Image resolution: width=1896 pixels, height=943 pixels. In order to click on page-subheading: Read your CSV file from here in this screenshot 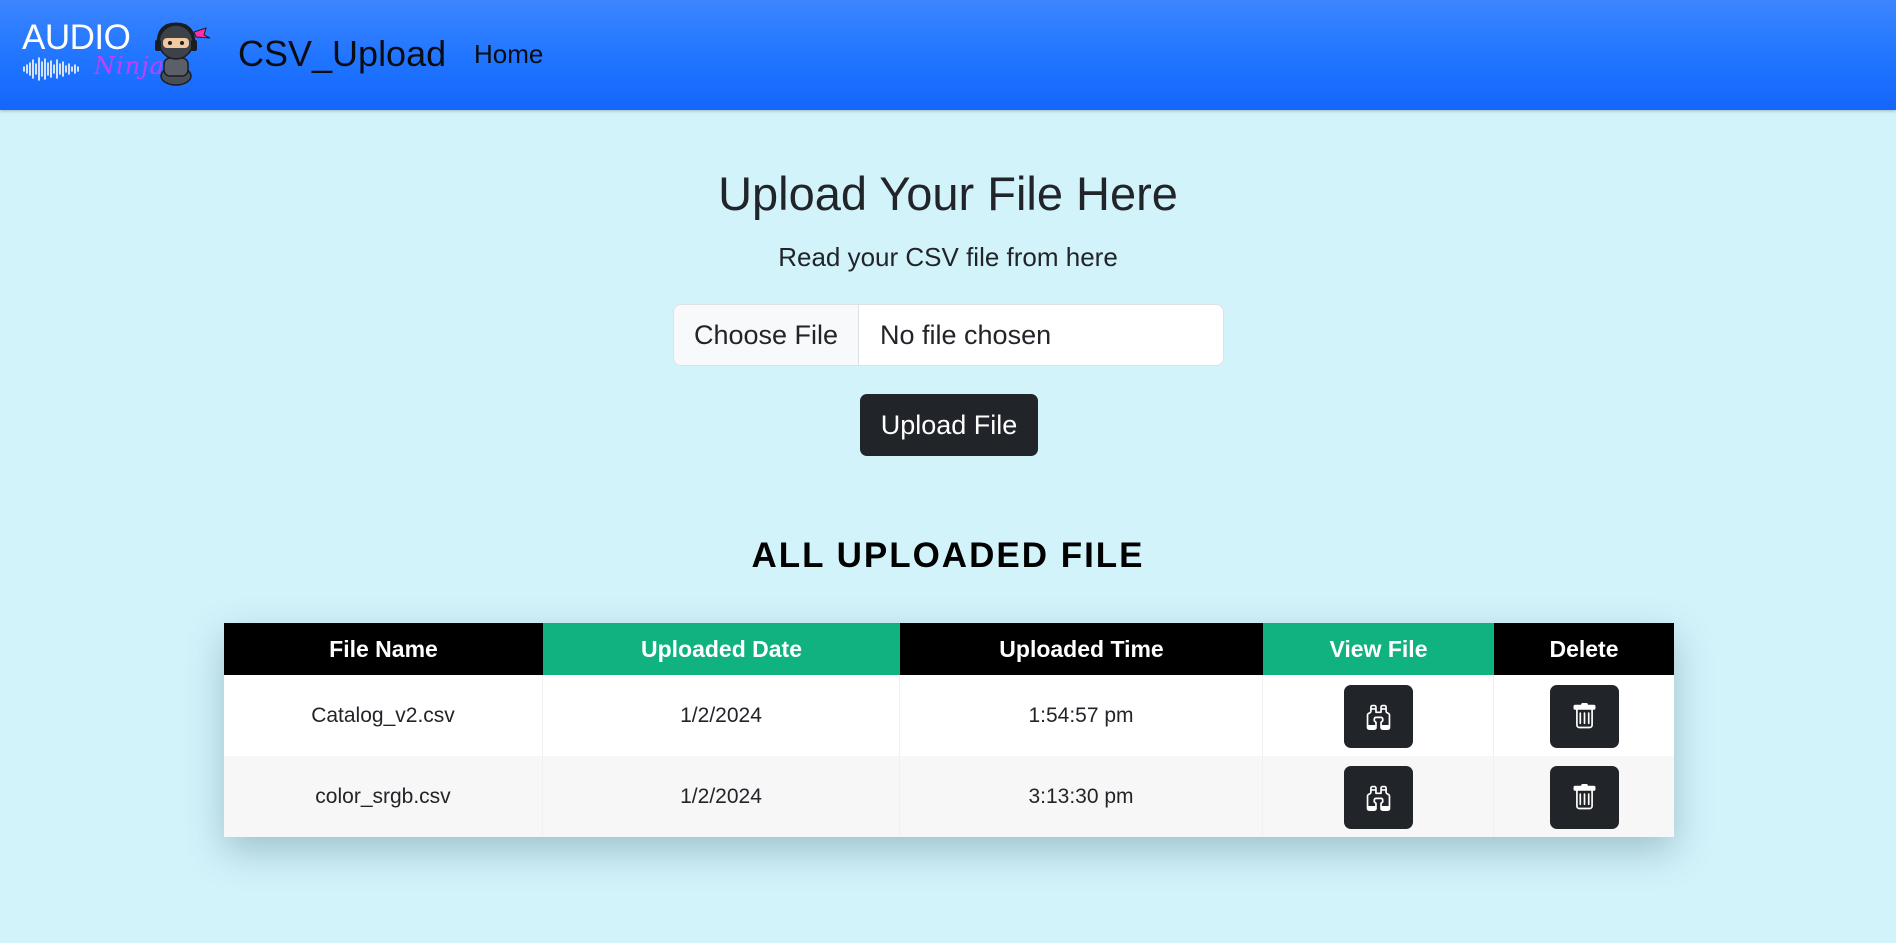, I will do `click(948, 257)`.